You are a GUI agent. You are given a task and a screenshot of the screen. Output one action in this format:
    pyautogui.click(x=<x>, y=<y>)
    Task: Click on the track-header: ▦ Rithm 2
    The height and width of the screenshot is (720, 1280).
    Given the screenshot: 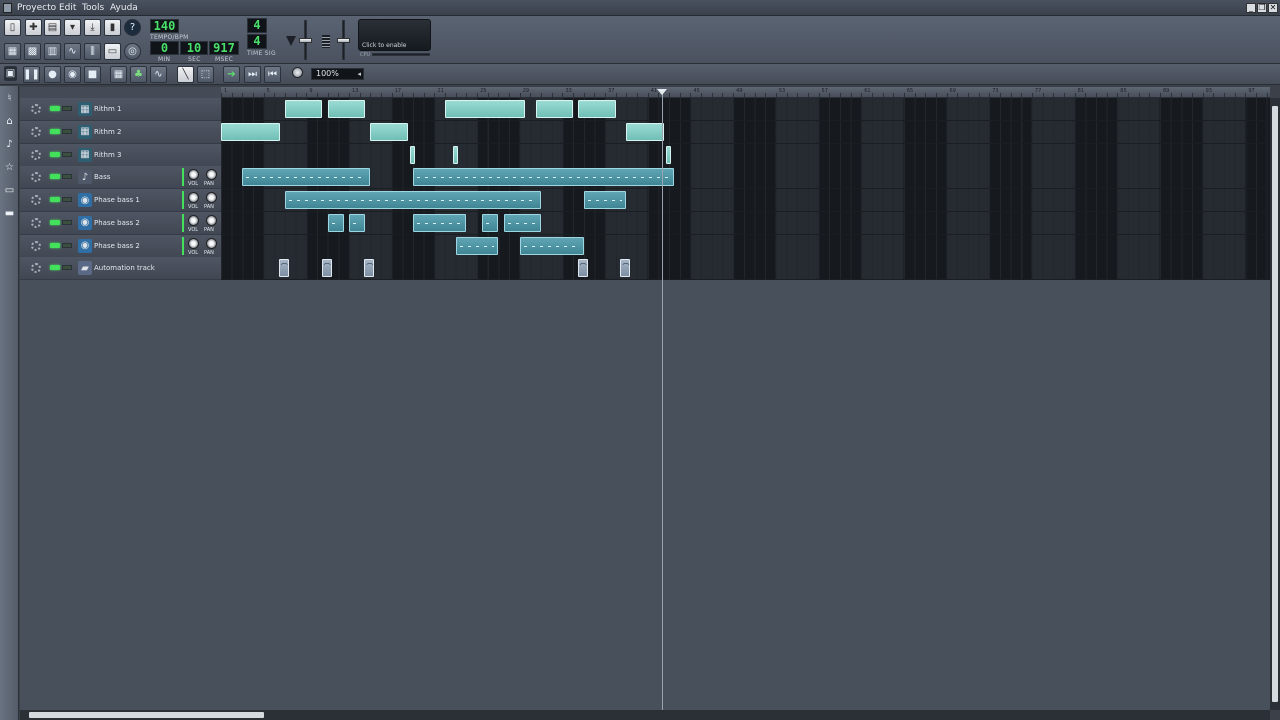 What is the action you would take?
    pyautogui.click(x=120, y=132)
    